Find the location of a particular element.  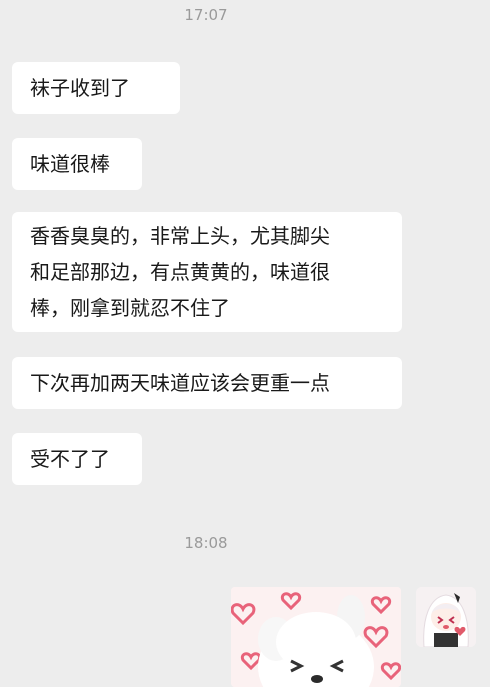

user-avatar is located at coordinates (446, 617).